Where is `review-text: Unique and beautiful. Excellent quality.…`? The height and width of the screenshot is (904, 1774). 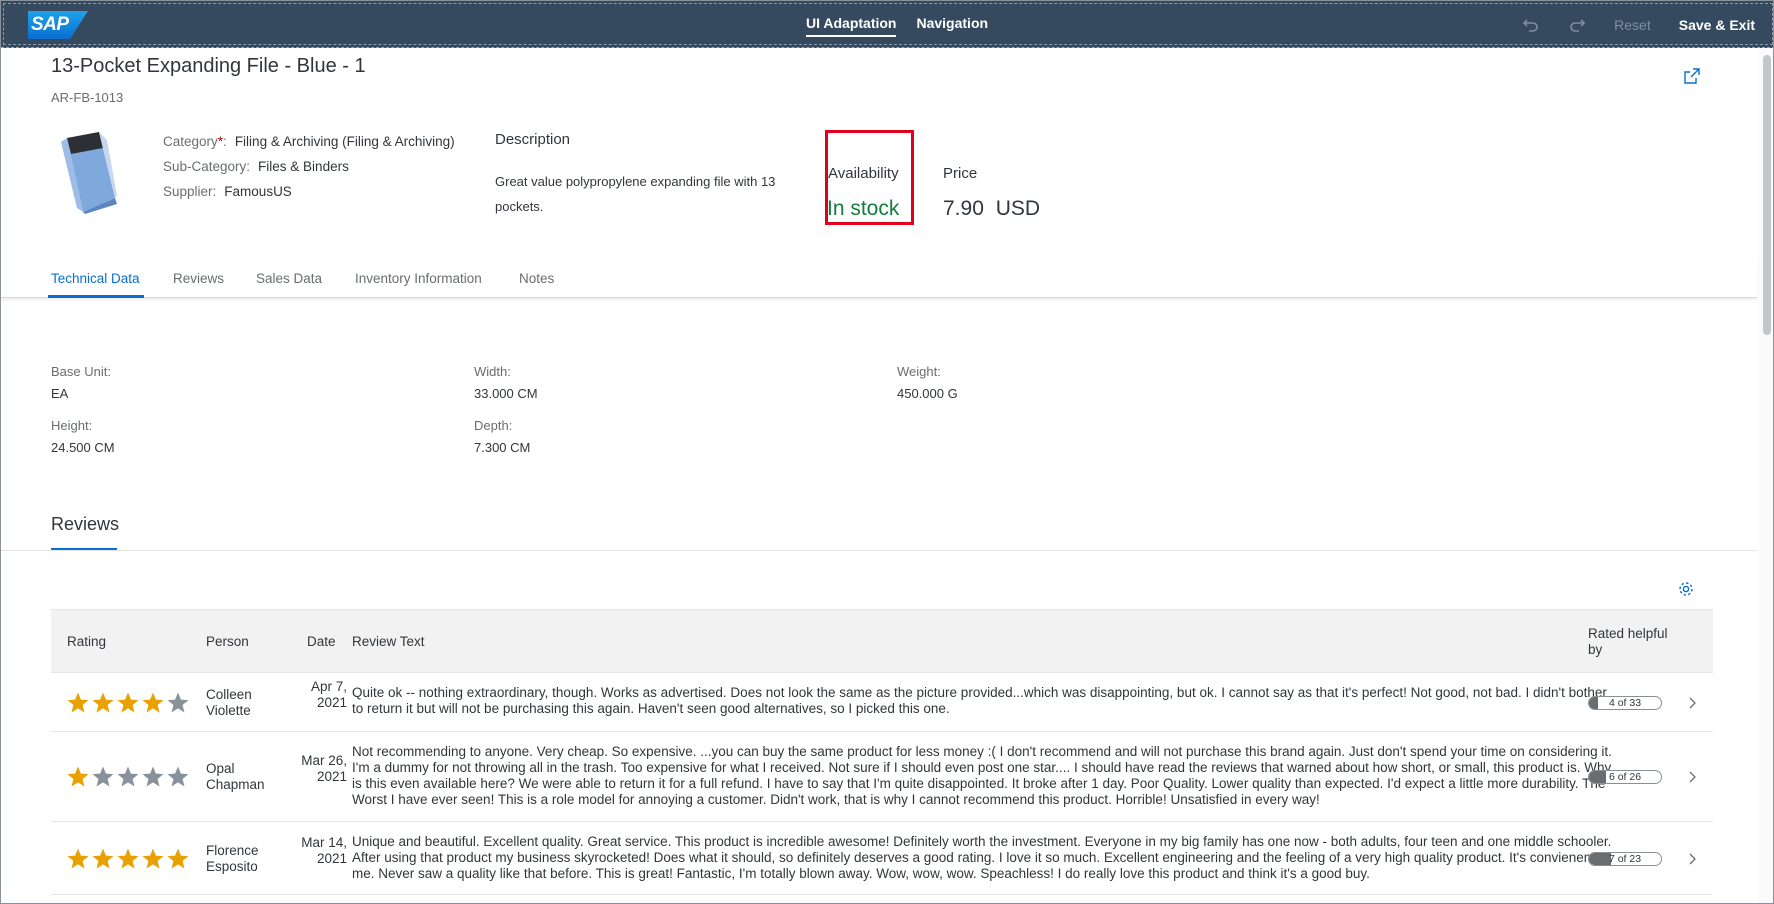 review-text: Unique and beautiful. Excellent quality.… is located at coordinates (983, 857).